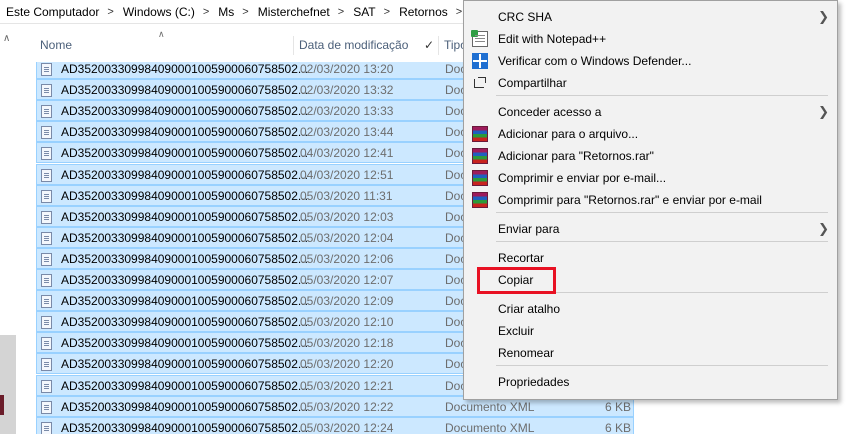  I want to click on menu-item-properties: Propriedades, so click(650, 382).